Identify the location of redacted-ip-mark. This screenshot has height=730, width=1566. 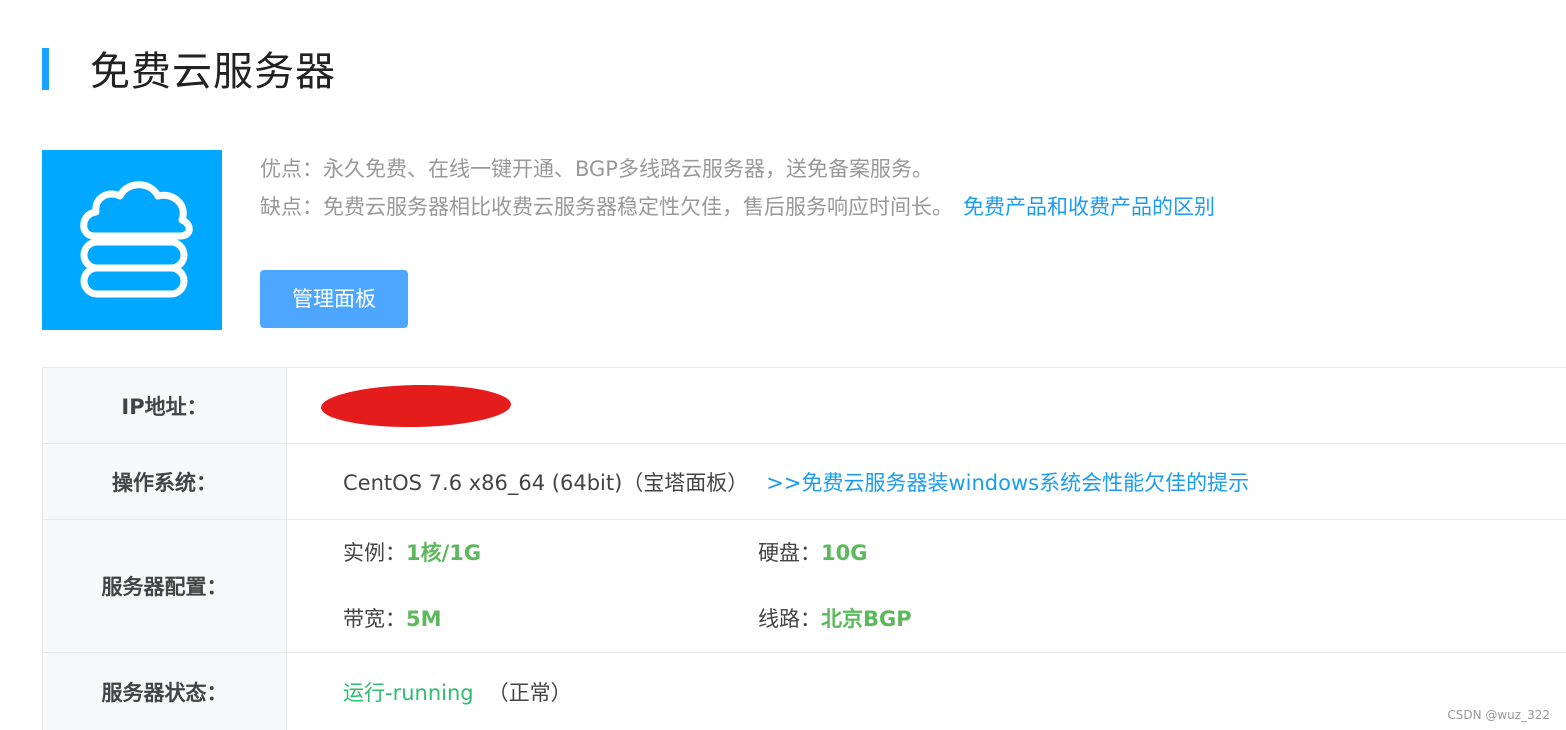
(416, 405).